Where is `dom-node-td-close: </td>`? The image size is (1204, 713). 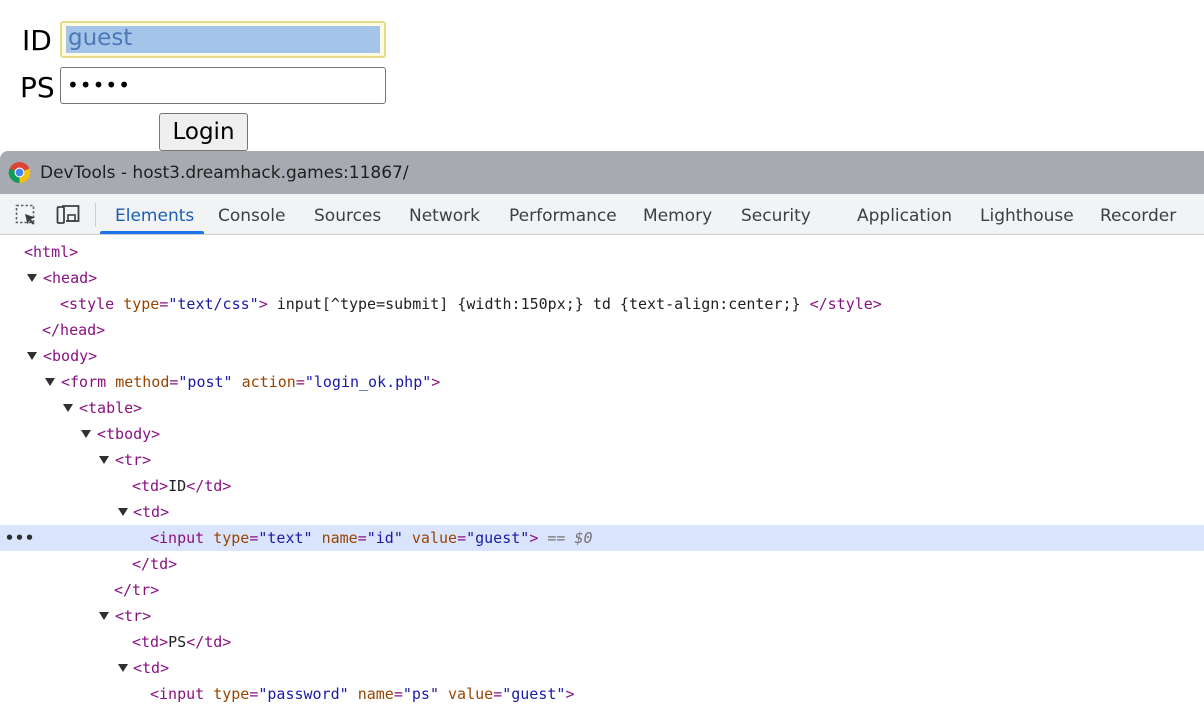
dom-node-td-close: </td> is located at coordinates (602, 564).